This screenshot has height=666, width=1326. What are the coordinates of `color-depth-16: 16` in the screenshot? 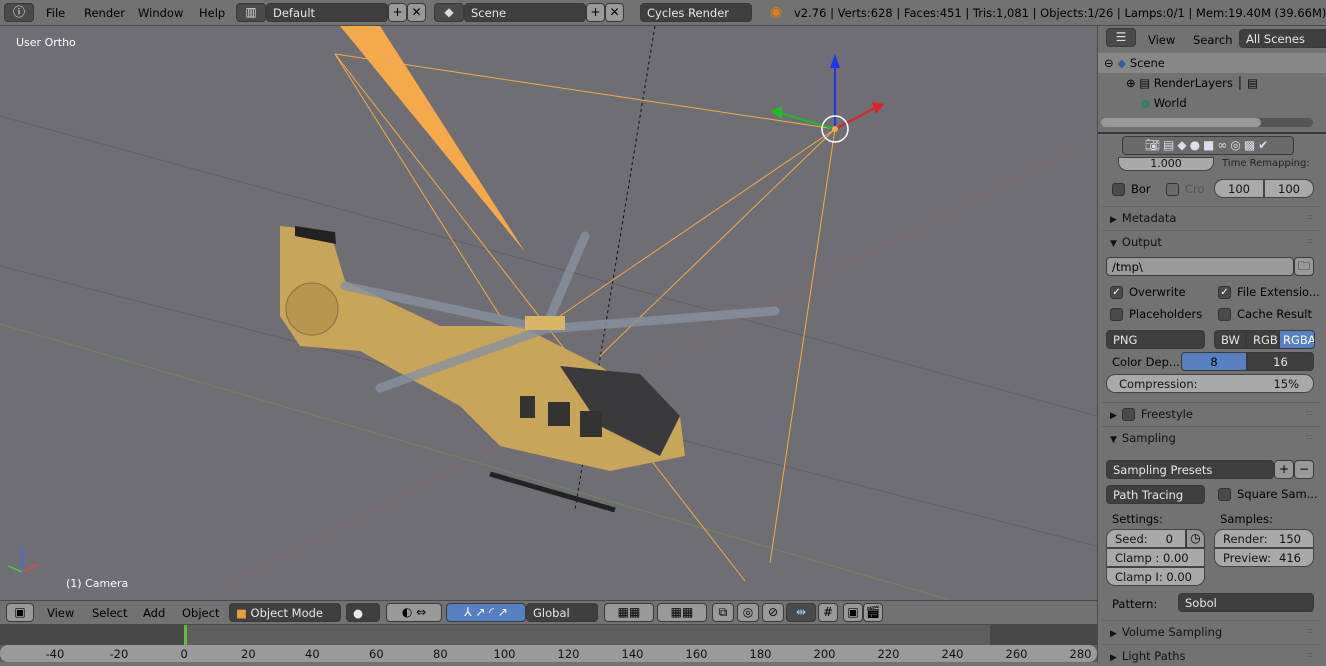 It's located at (1280, 361).